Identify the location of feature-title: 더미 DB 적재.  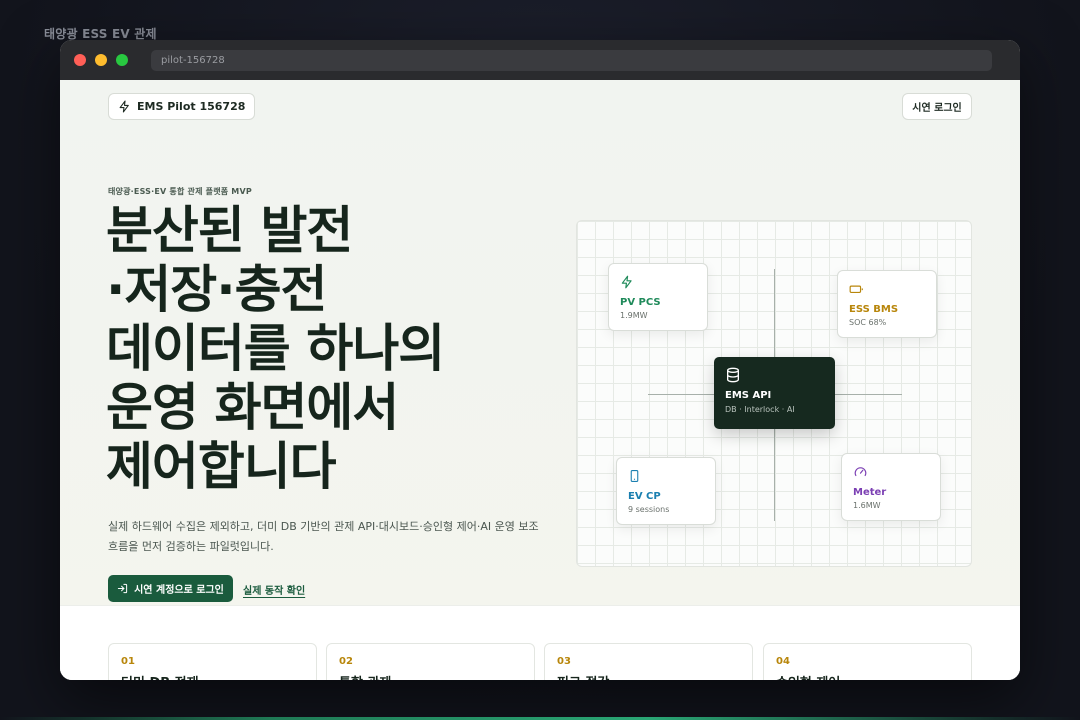
(212, 676).